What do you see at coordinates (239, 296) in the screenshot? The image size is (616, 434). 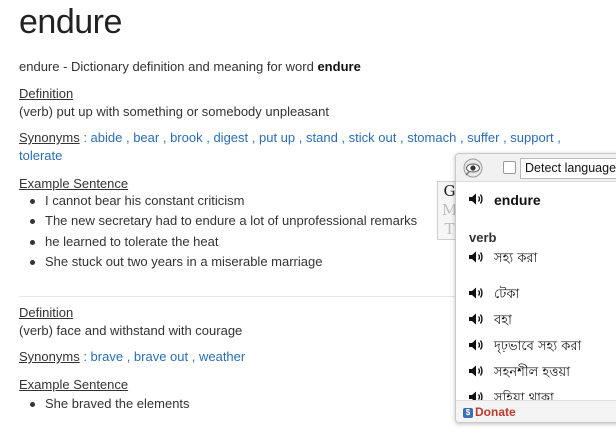 I see `section-divider` at bounding box center [239, 296].